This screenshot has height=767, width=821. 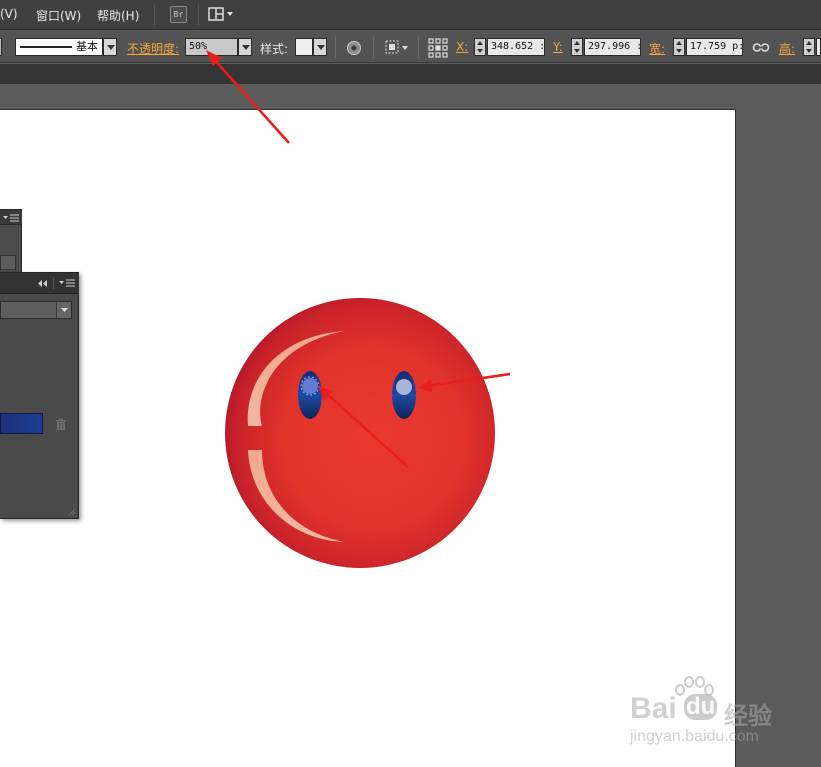 I want to click on floating-panel, so click(x=39, y=395).